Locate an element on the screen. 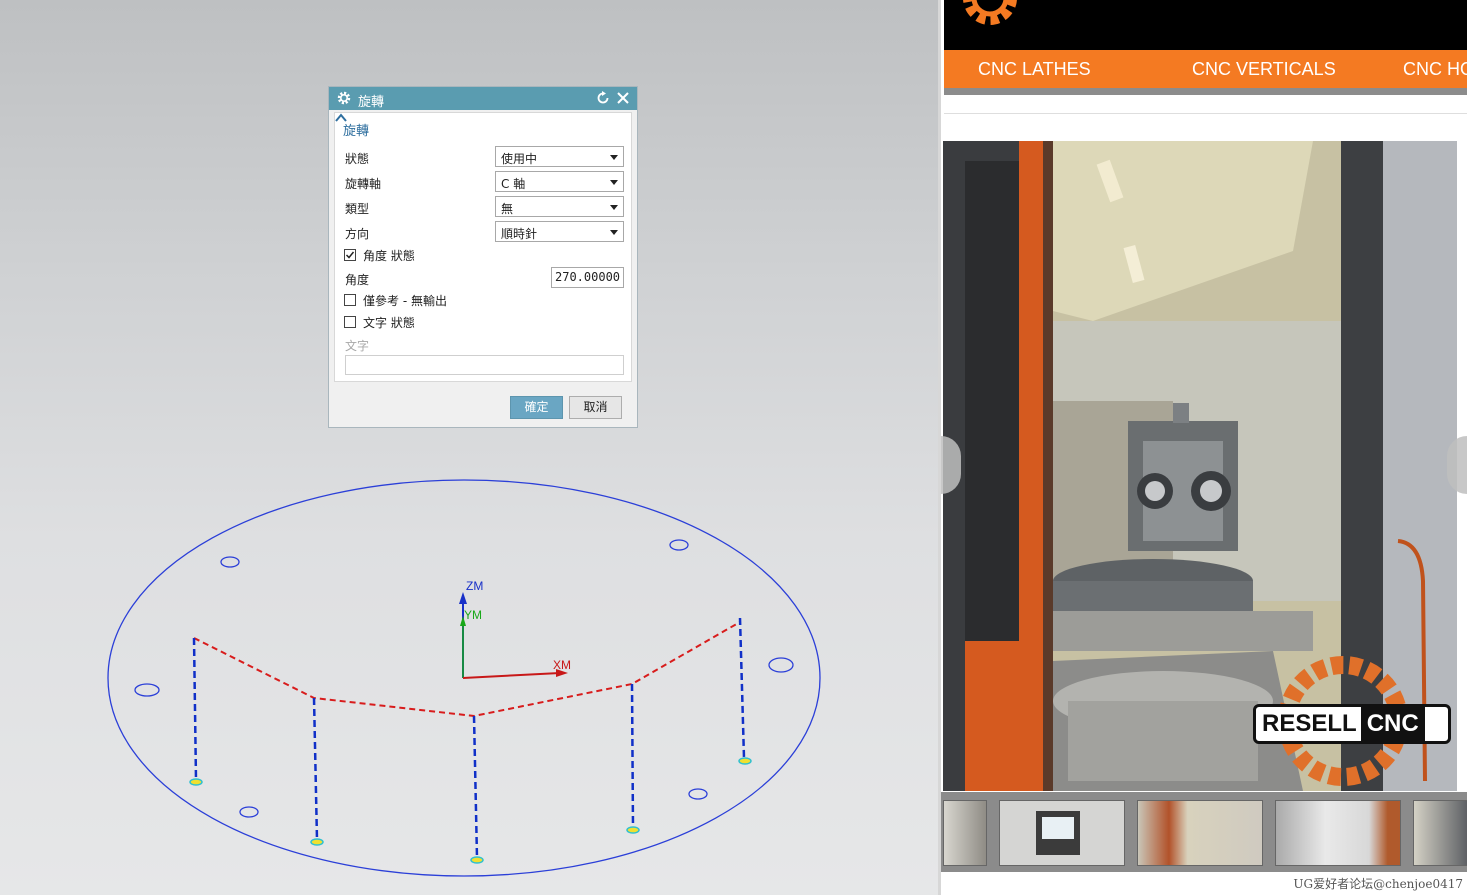 Image resolution: width=1467 pixels, height=895 pixels. axis-x is located at coordinates (511, 675).